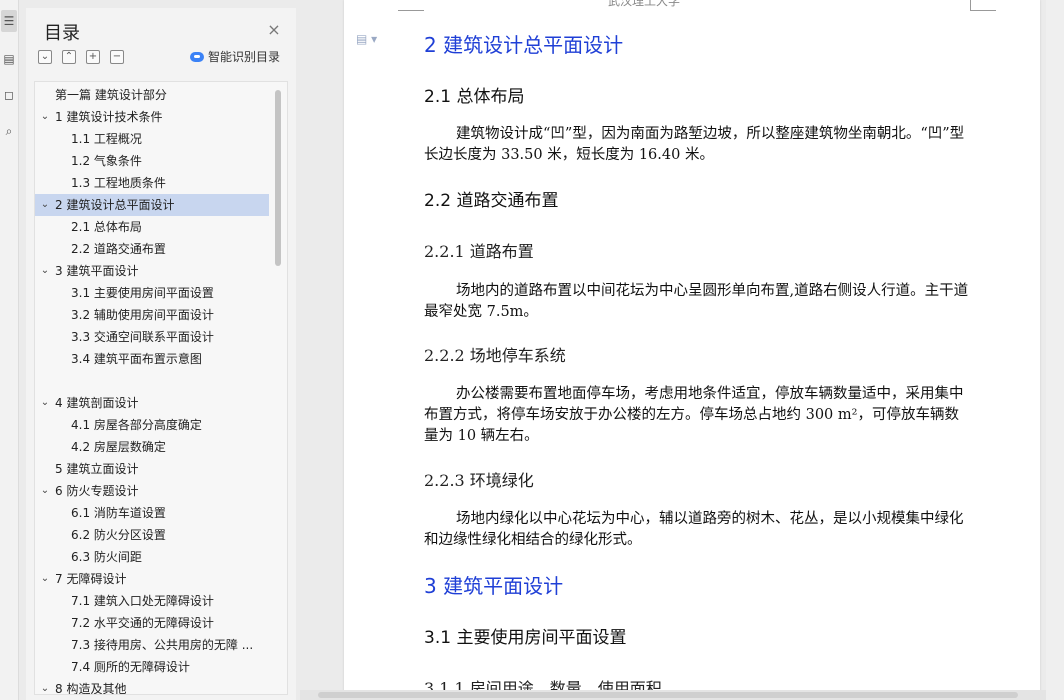  What do you see at coordinates (1055, 350) in the screenshot?
I see `document-vertical-scrollbar` at bounding box center [1055, 350].